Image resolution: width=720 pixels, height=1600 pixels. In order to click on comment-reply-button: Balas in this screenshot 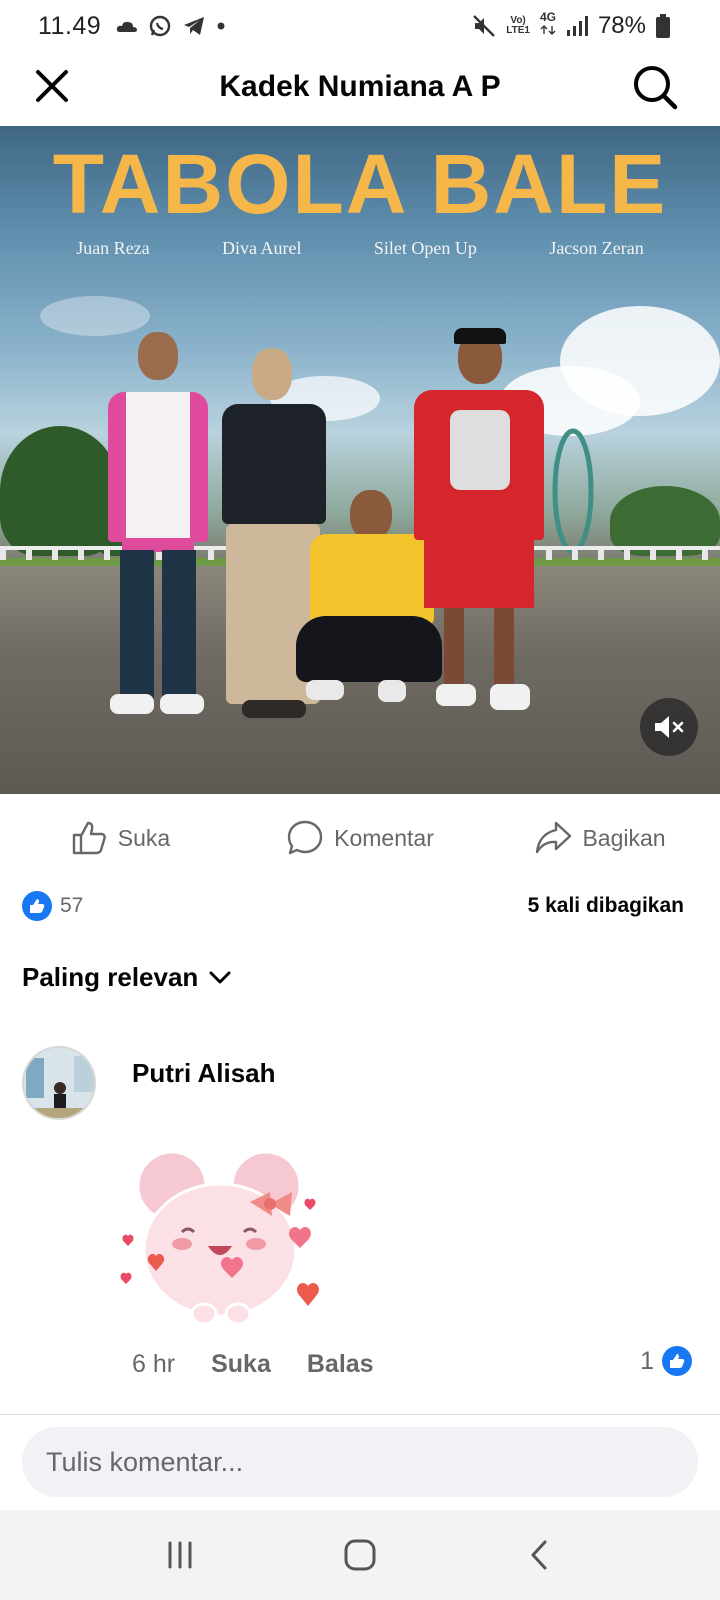, I will do `click(340, 1364)`.